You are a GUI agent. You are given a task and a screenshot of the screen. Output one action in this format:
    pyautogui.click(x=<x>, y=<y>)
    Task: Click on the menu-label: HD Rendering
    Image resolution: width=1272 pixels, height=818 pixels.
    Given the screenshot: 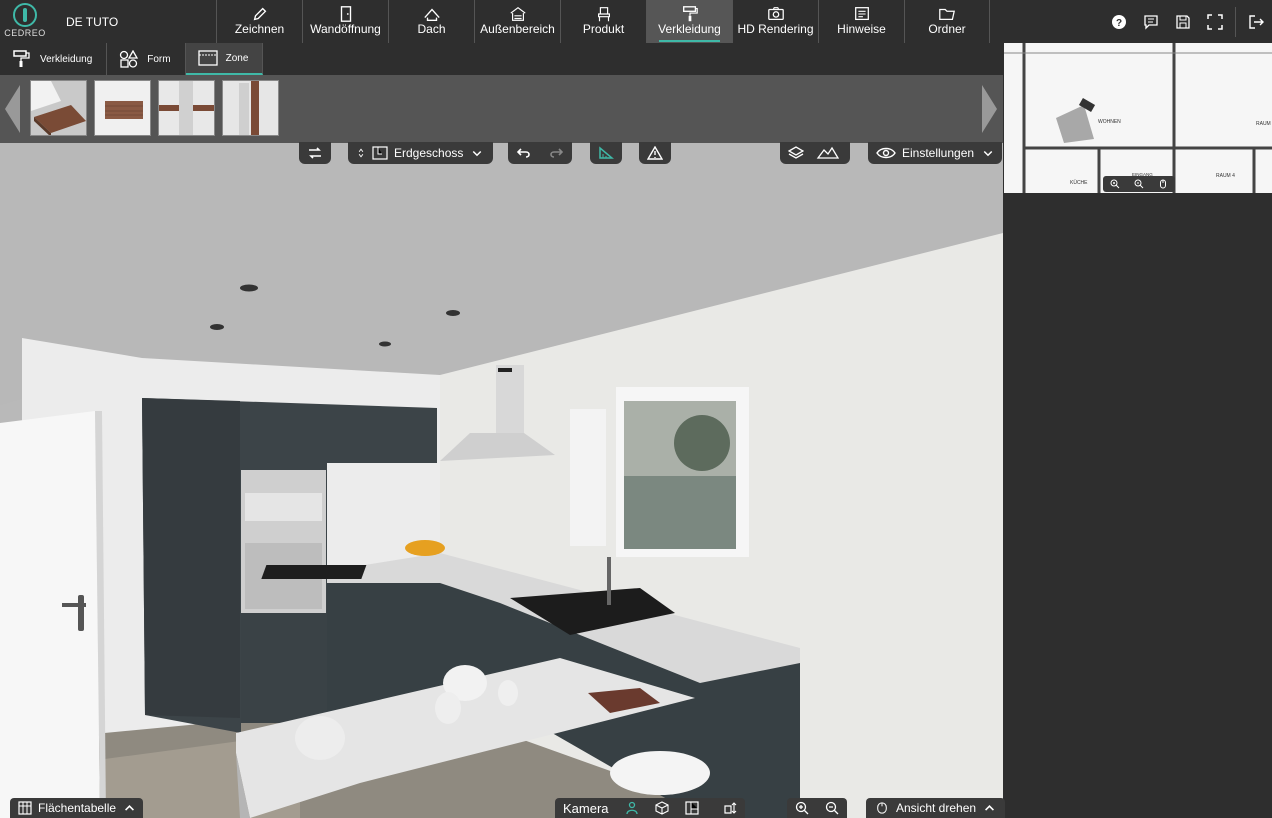 What is the action you would take?
    pyautogui.click(x=775, y=29)
    